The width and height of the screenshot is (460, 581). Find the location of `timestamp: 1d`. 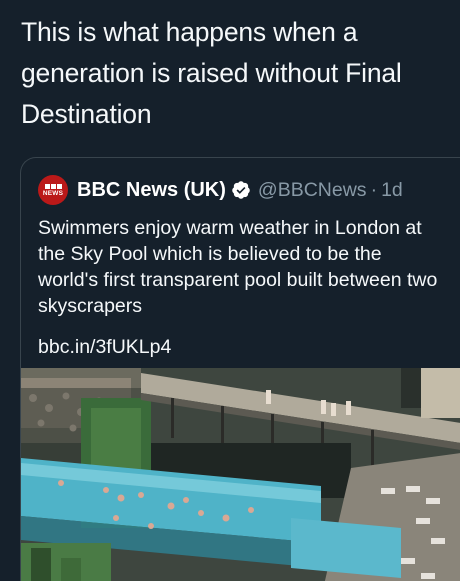

timestamp: 1d is located at coordinates (392, 190).